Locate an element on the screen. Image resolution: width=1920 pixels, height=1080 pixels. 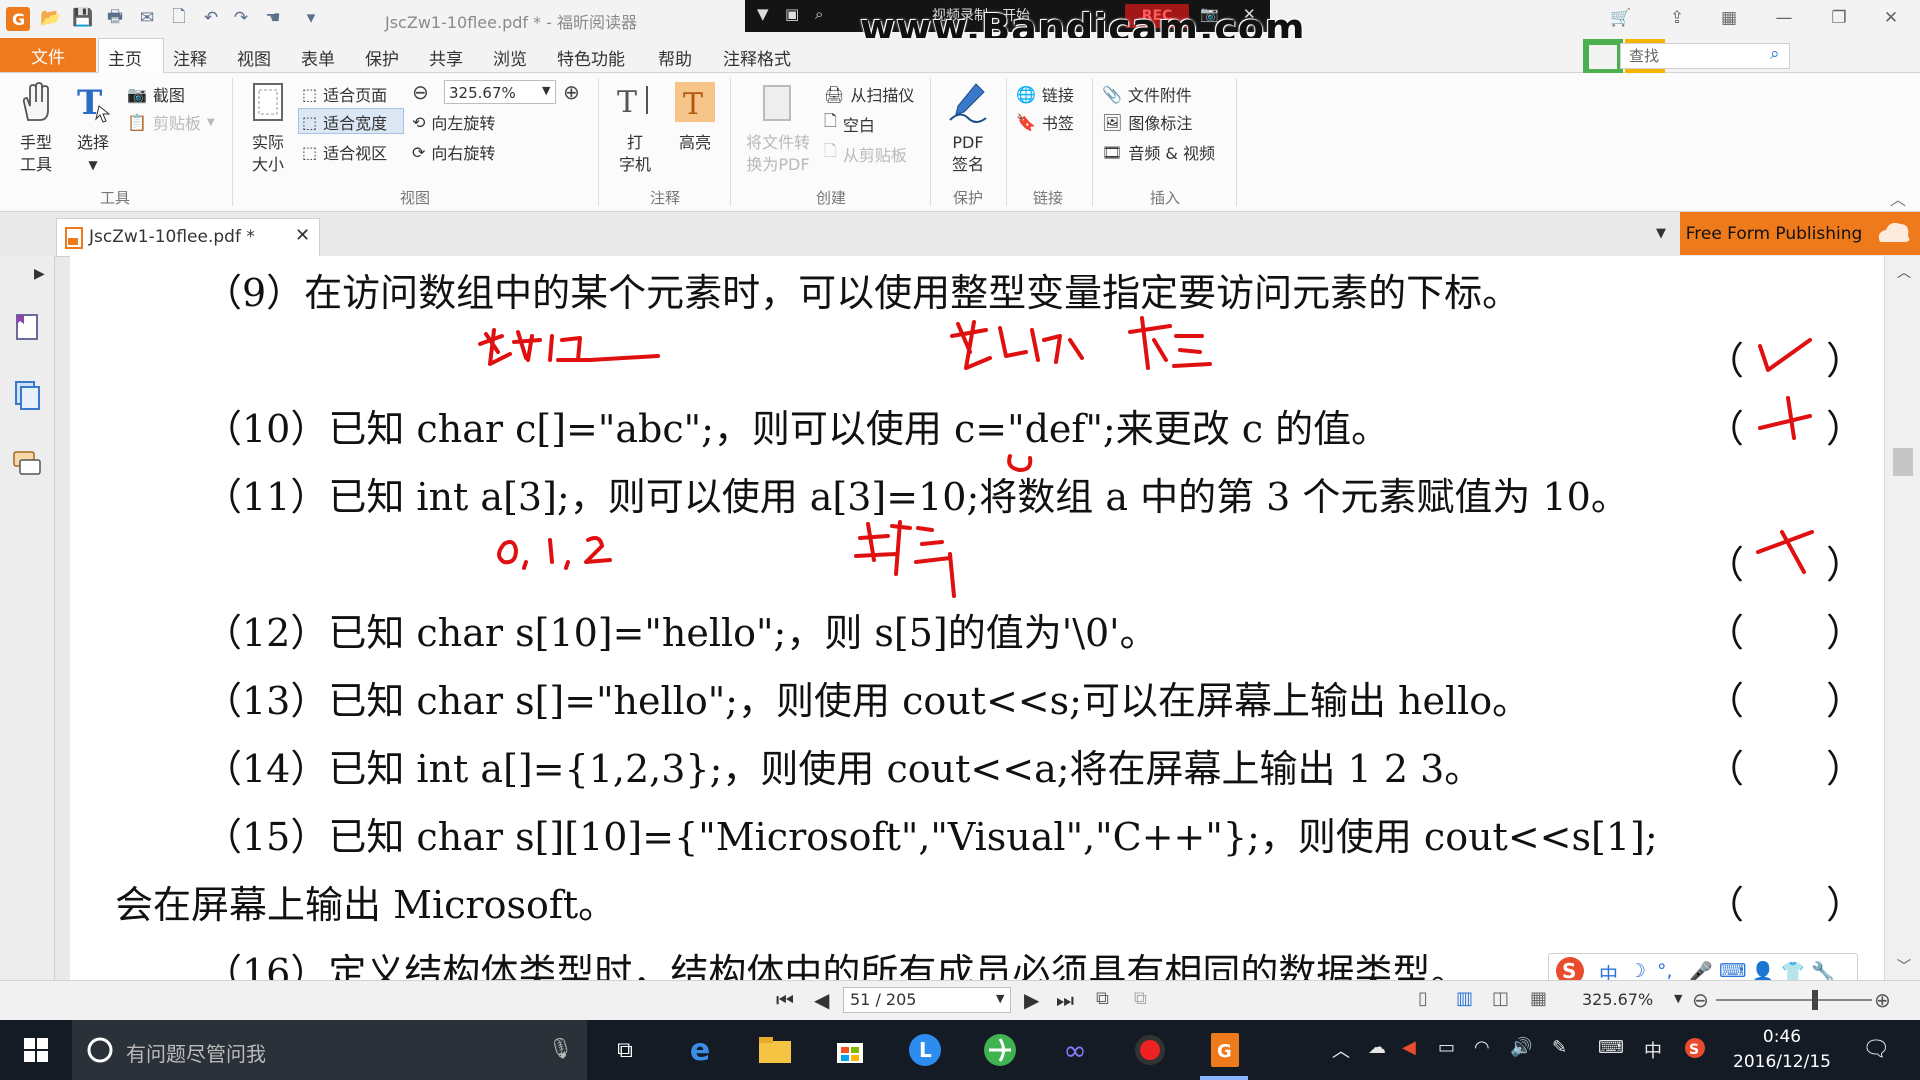
sogou-tray-icon: S is located at coordinates (1695, 1050).